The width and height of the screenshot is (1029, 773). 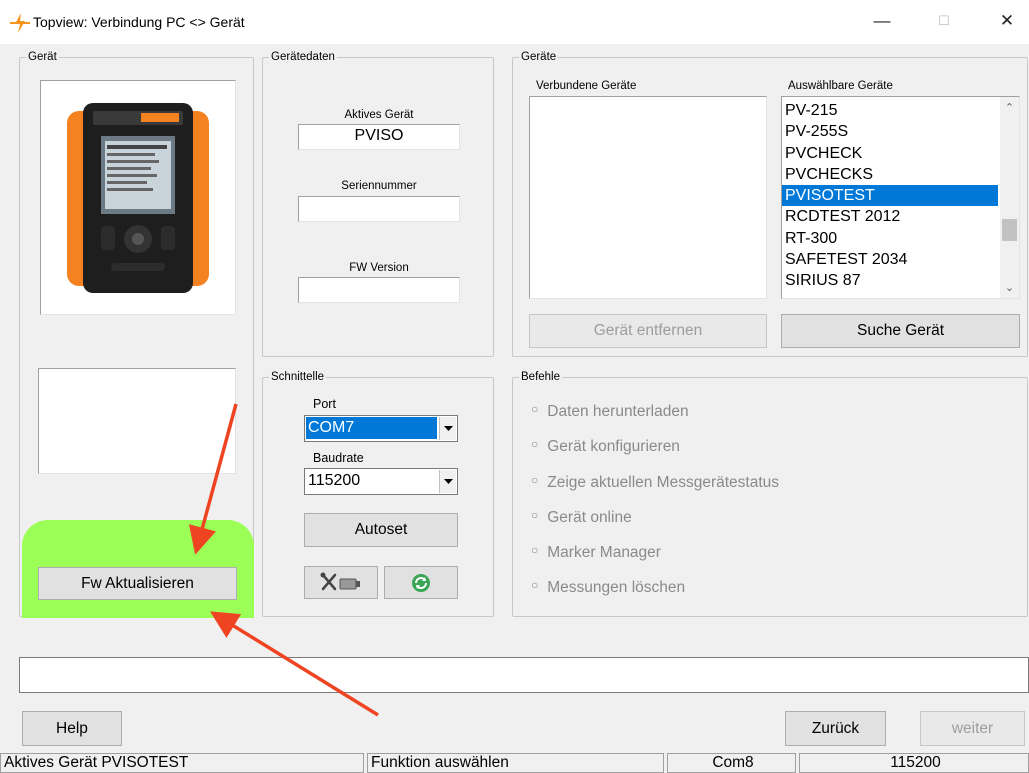 I want to click on active-device-field: PVISO, so click(x=379, y=137).